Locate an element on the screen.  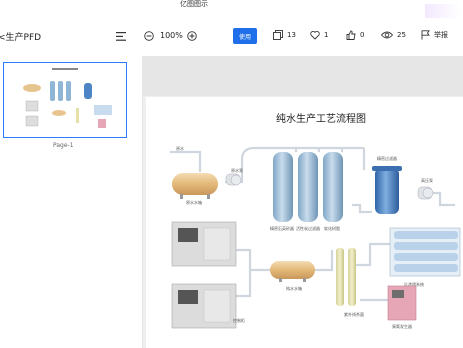
pure-water-tank: 纯水水箱 is located at coordinates (292, 276).